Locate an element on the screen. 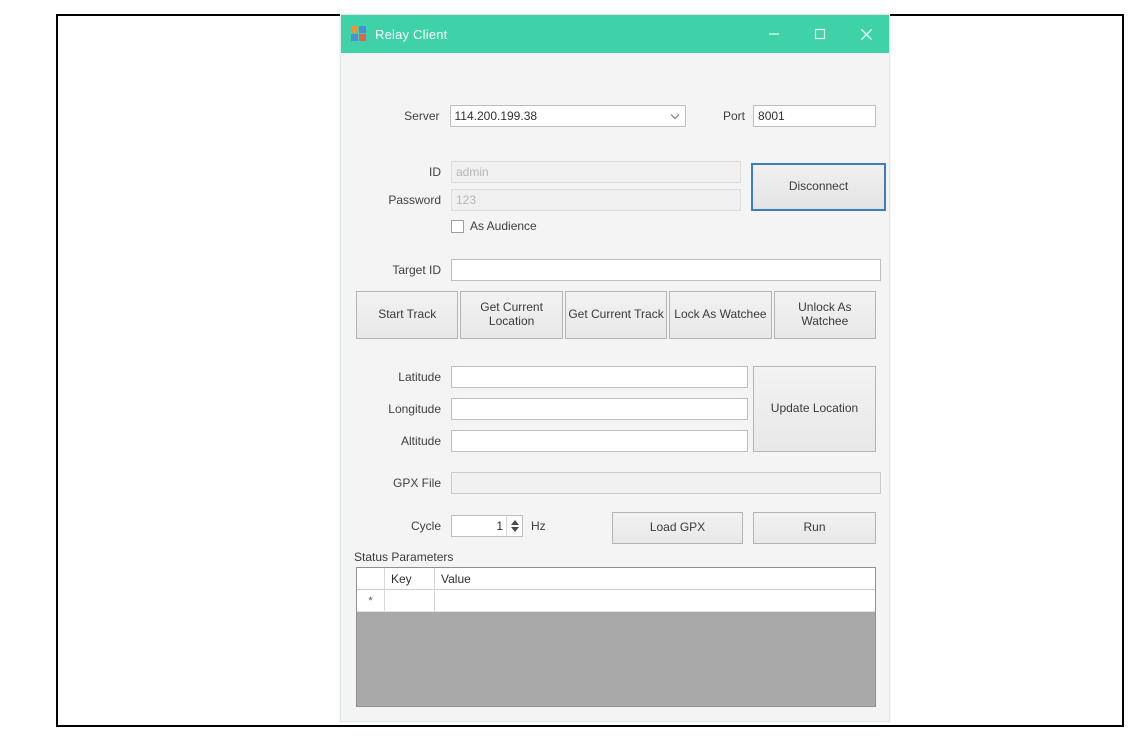 Image resolution: width=1144 pixels, height=741 pixels. cycle-label: Cycle is located at coordinates (425, 526).